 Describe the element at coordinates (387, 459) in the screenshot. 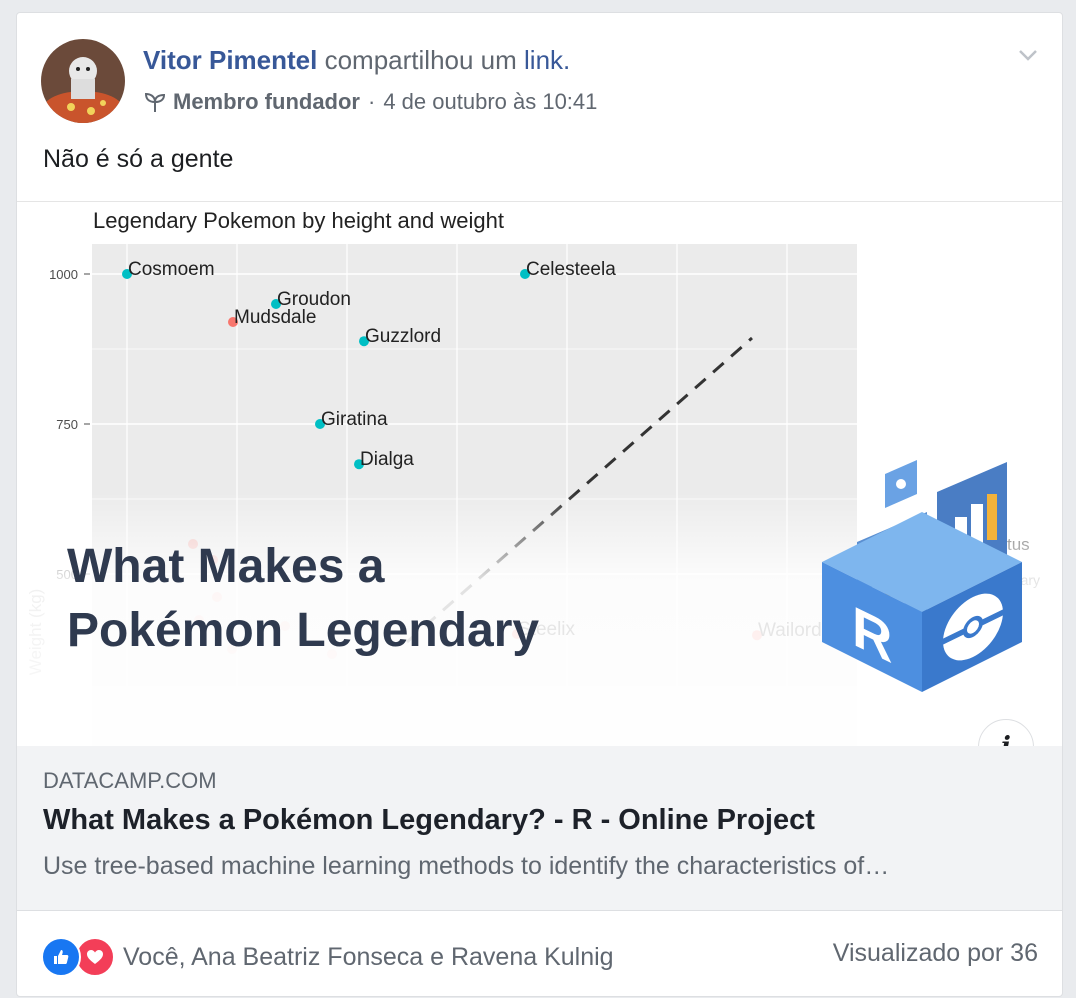

I see `point-label: Dialga` at that location.